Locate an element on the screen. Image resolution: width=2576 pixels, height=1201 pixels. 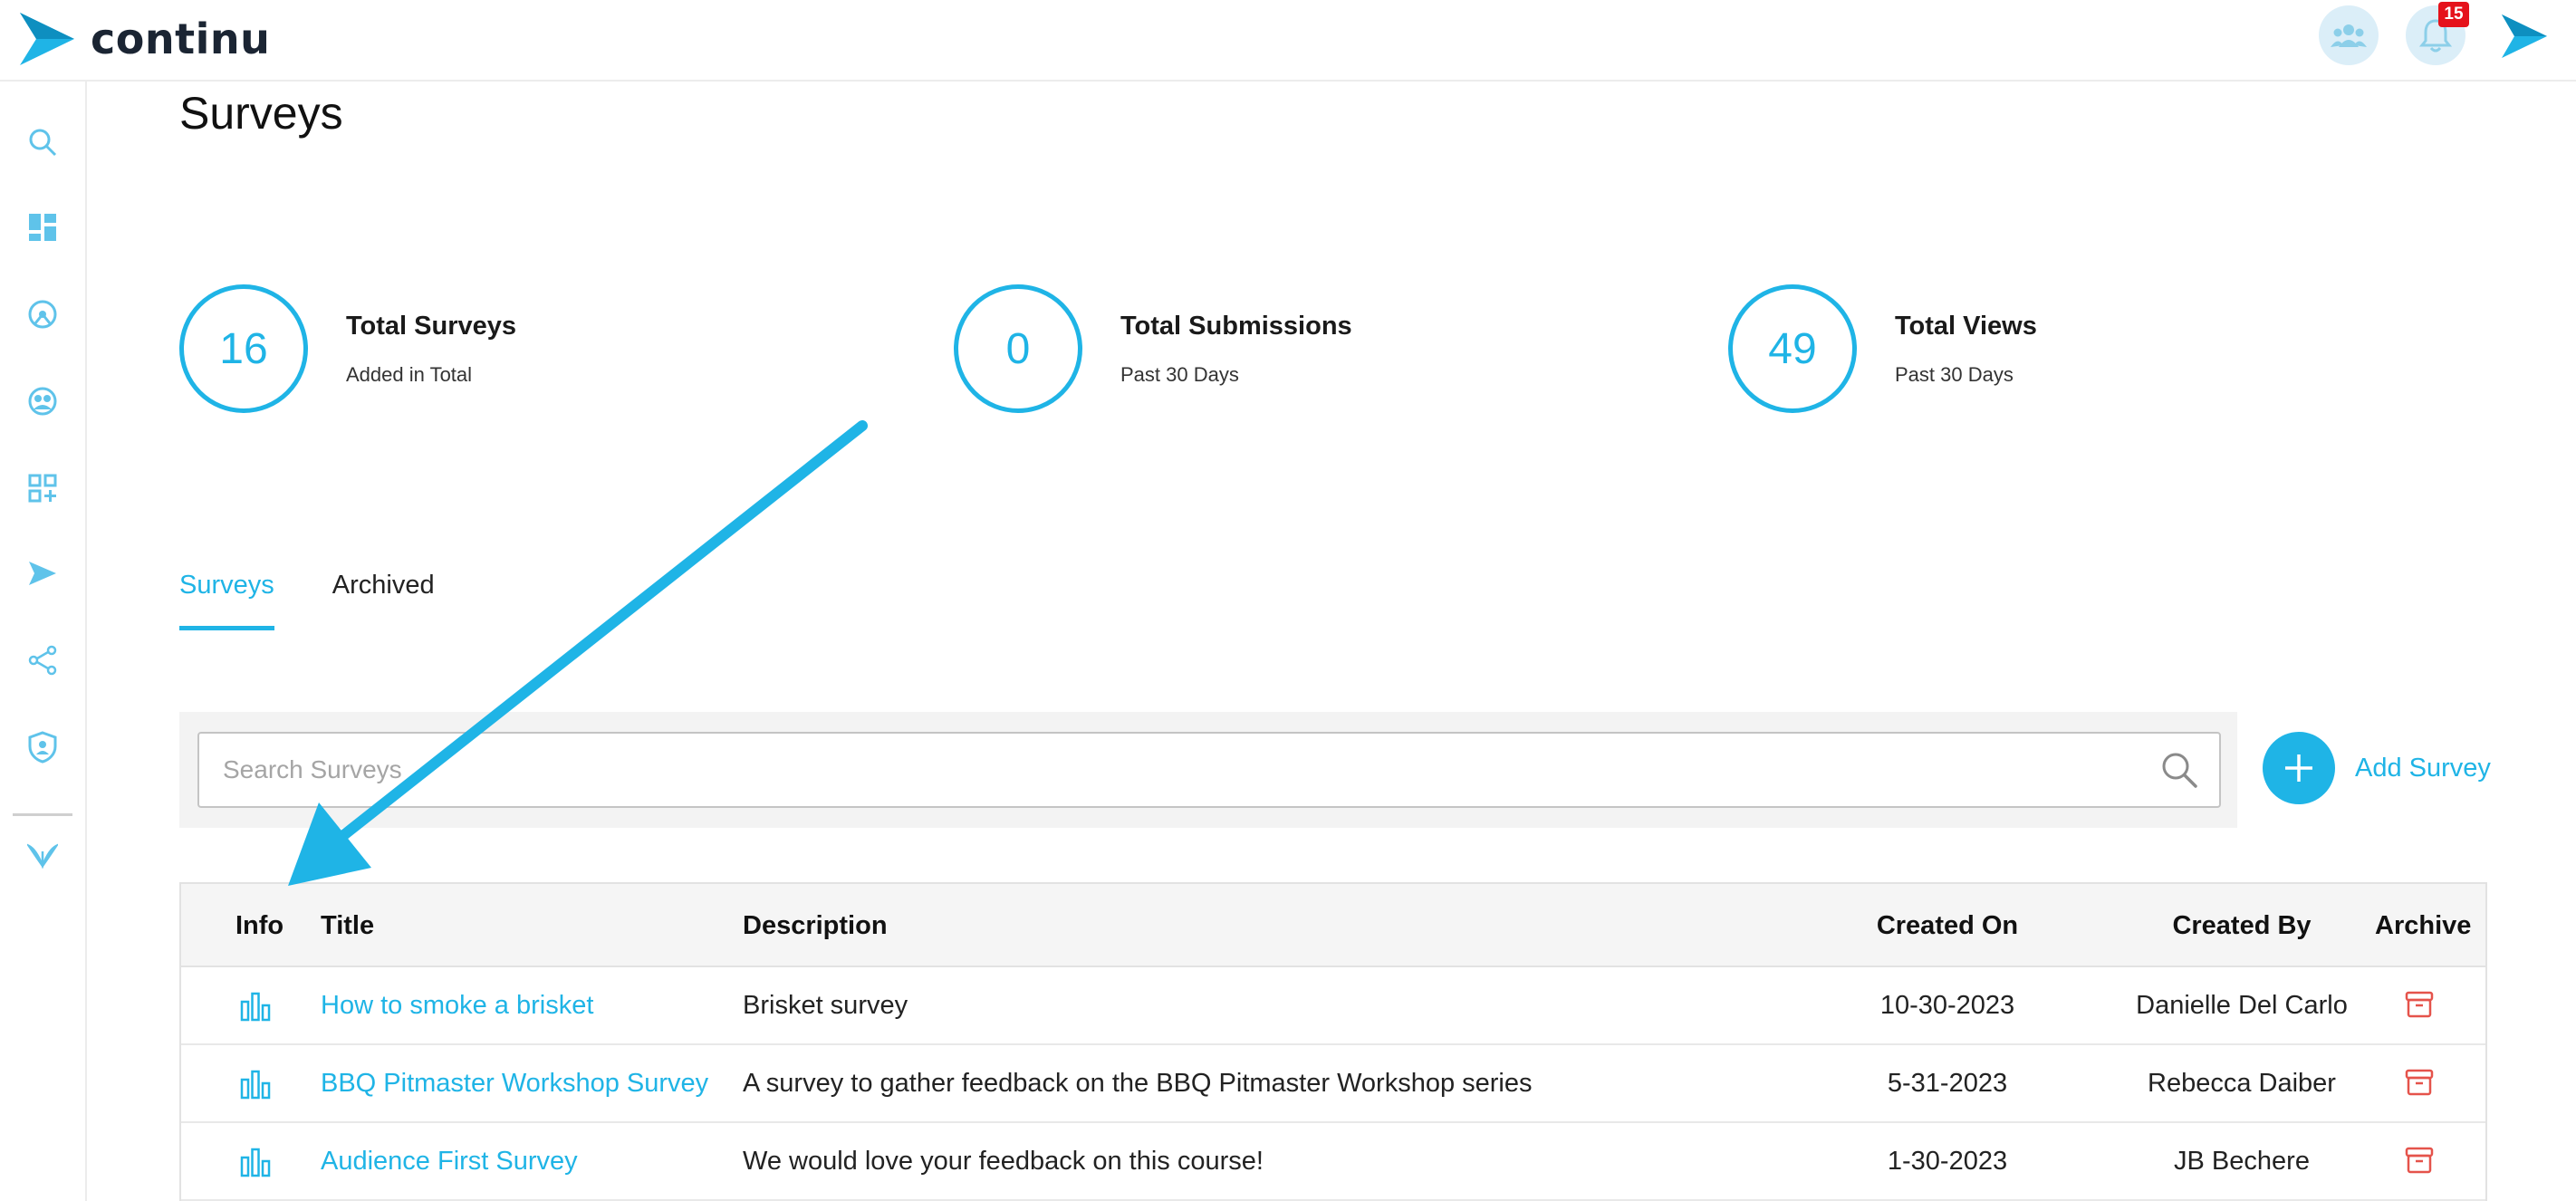
brand-leaf-icon is located at coordinates (42, 856).